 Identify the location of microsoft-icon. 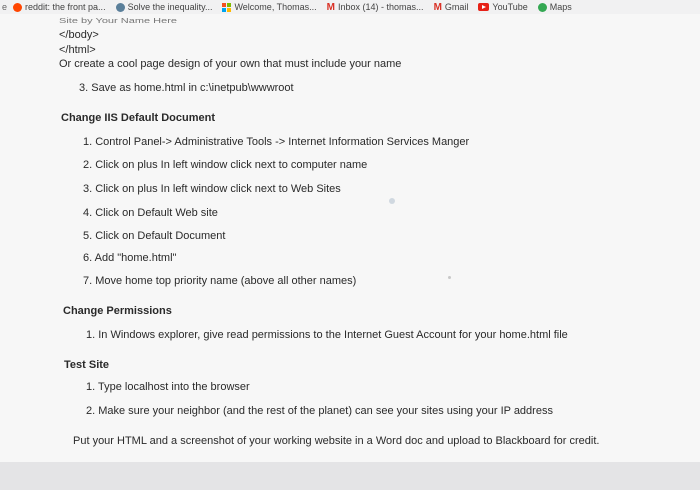
(227, 7).